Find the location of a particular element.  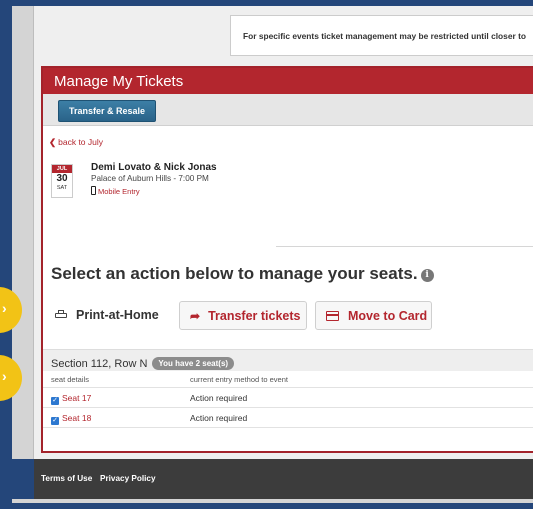

card-header: Manage My Tickets is located at coordinates (288, 81).